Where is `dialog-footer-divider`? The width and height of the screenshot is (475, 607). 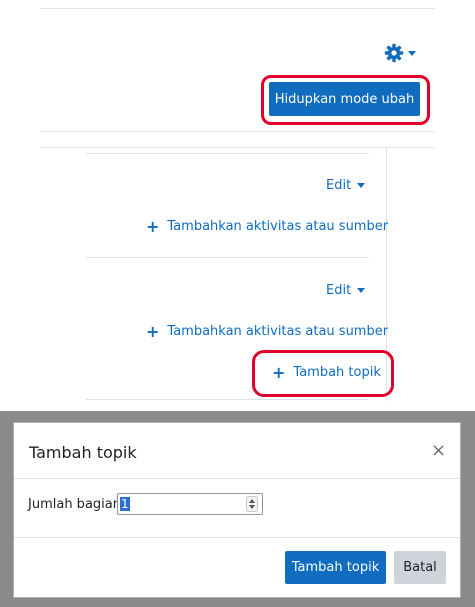 dialog-footer-divider is located at coordinates (237, 537).